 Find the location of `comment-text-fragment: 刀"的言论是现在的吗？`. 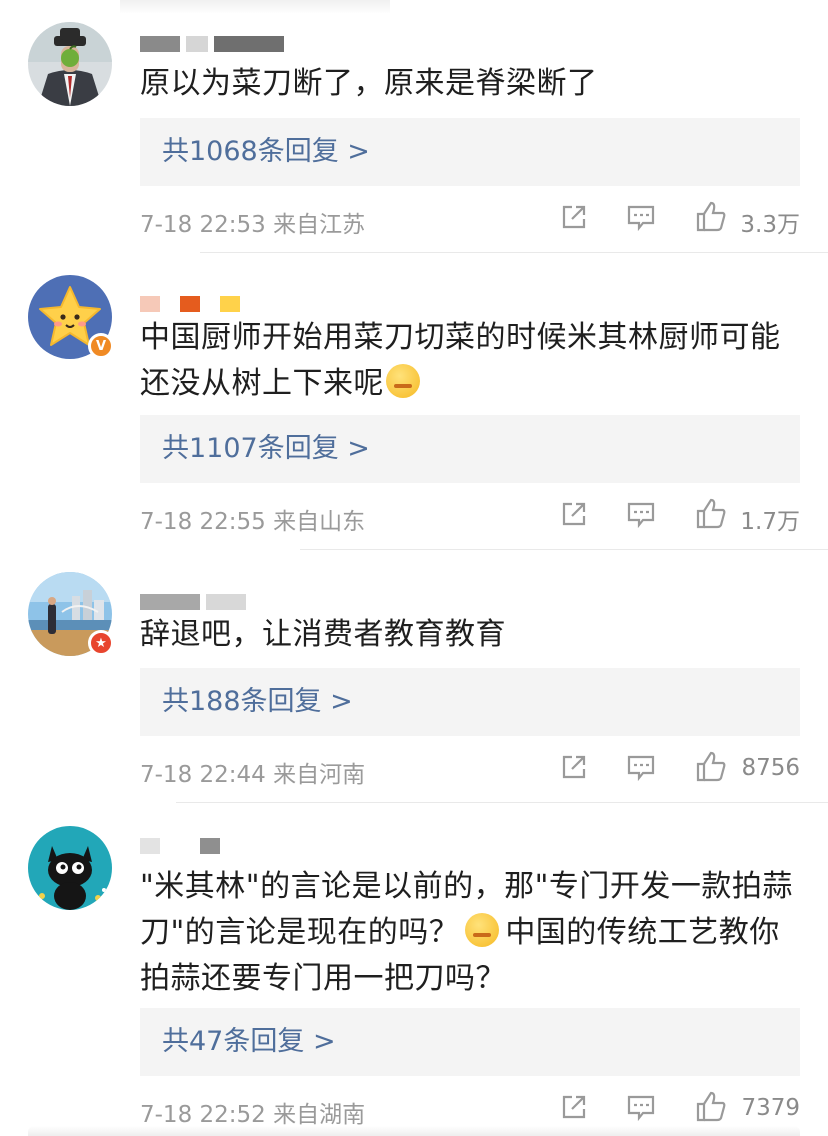

comment-text-fragment: 刀"的言论是现在的吗？ is located at coordinates (300, 932).